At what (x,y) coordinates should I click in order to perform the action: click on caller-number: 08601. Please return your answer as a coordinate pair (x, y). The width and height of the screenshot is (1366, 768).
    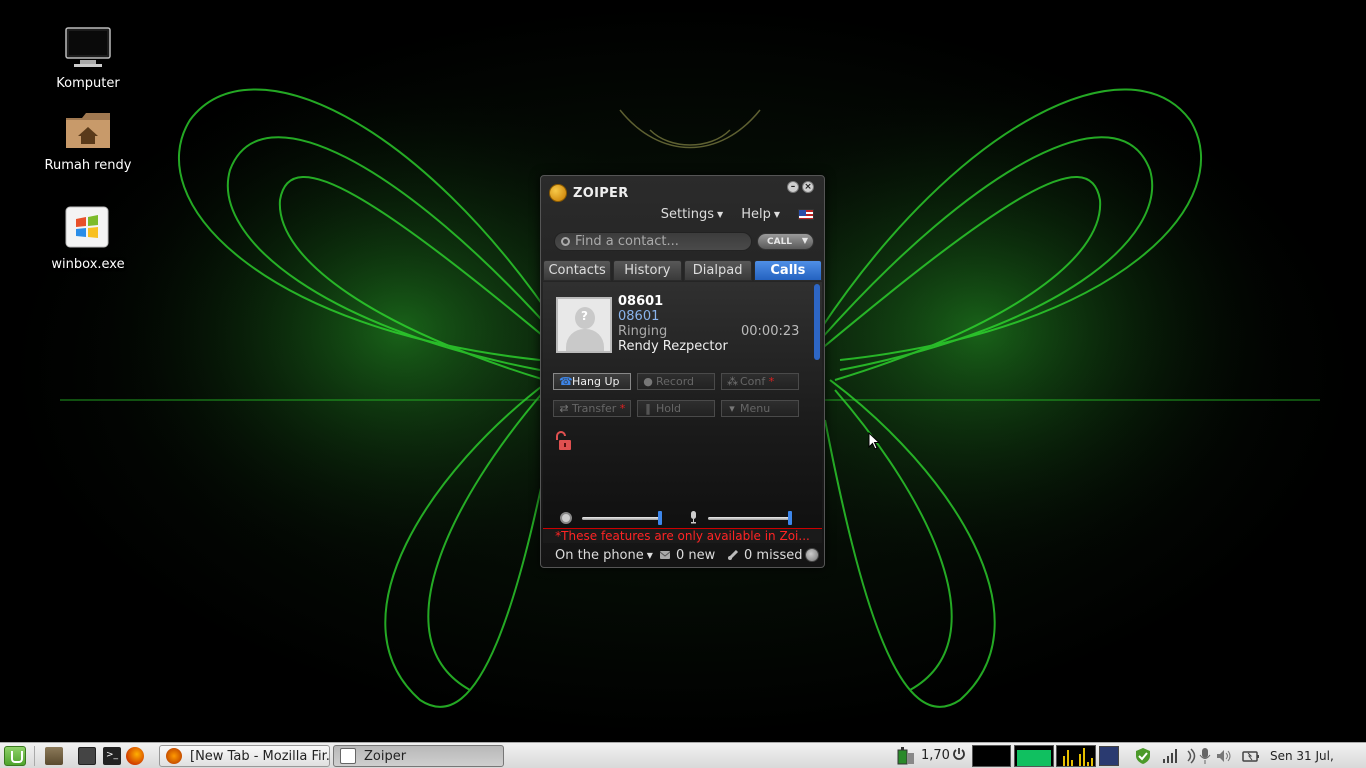
    Looking at the image, I should click on (638, 316).